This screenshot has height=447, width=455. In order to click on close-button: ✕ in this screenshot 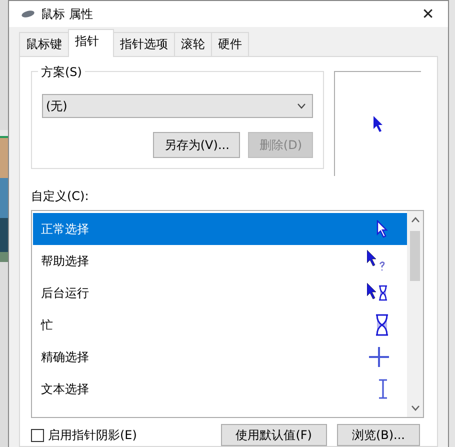, I will do `click(428, 14)`.